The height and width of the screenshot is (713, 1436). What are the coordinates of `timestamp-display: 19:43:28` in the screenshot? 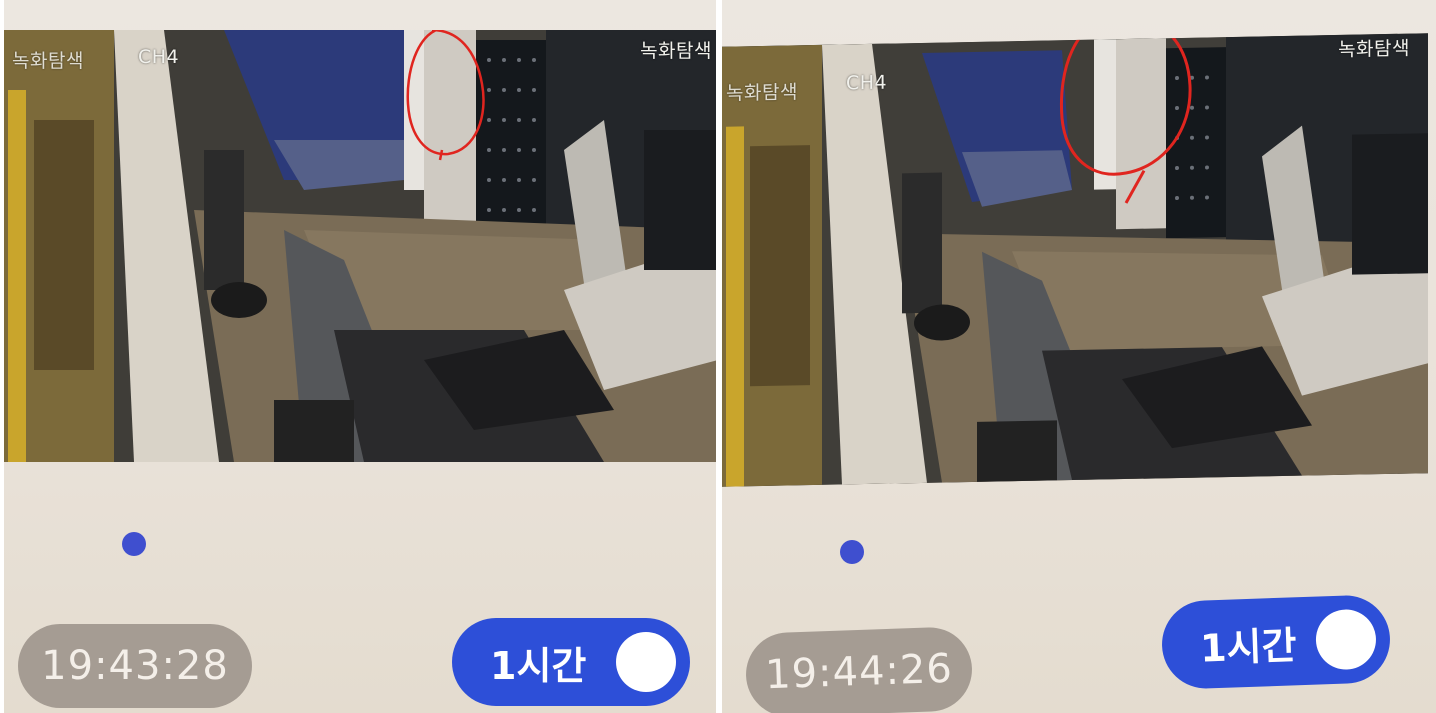 It's located at (135, 666).